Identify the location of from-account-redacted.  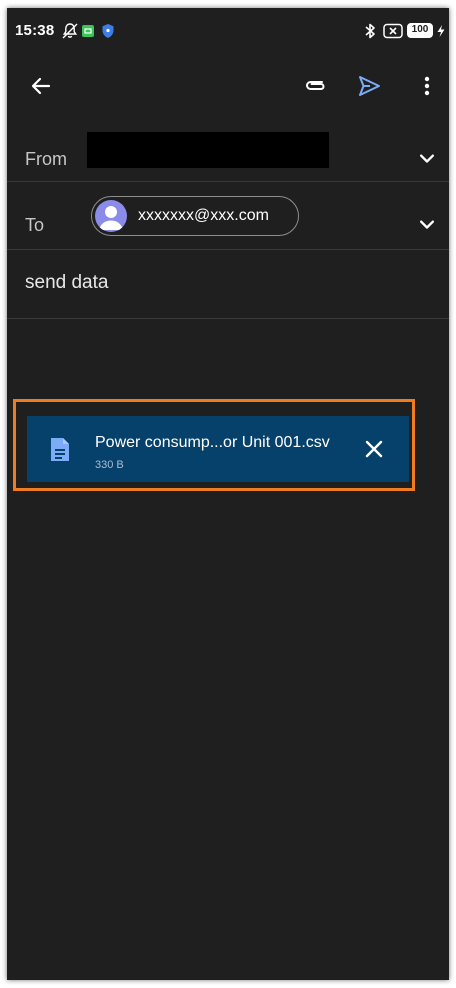
(208, 150).